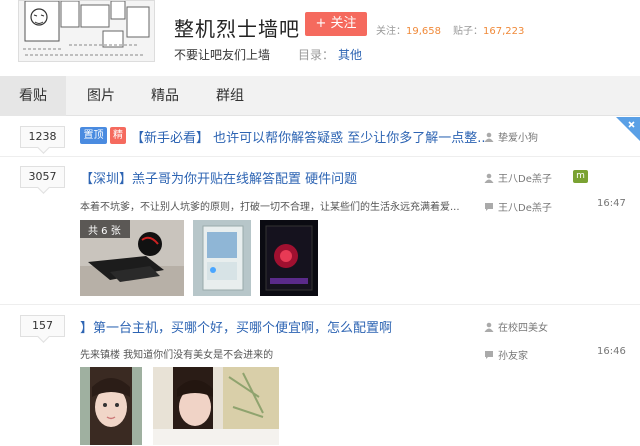 Image resolution: width=640 pixels, height=446 pixels. Describe the element at coordinates (42, 326) in the screenshot. I see `reply-count: 157` at that location.